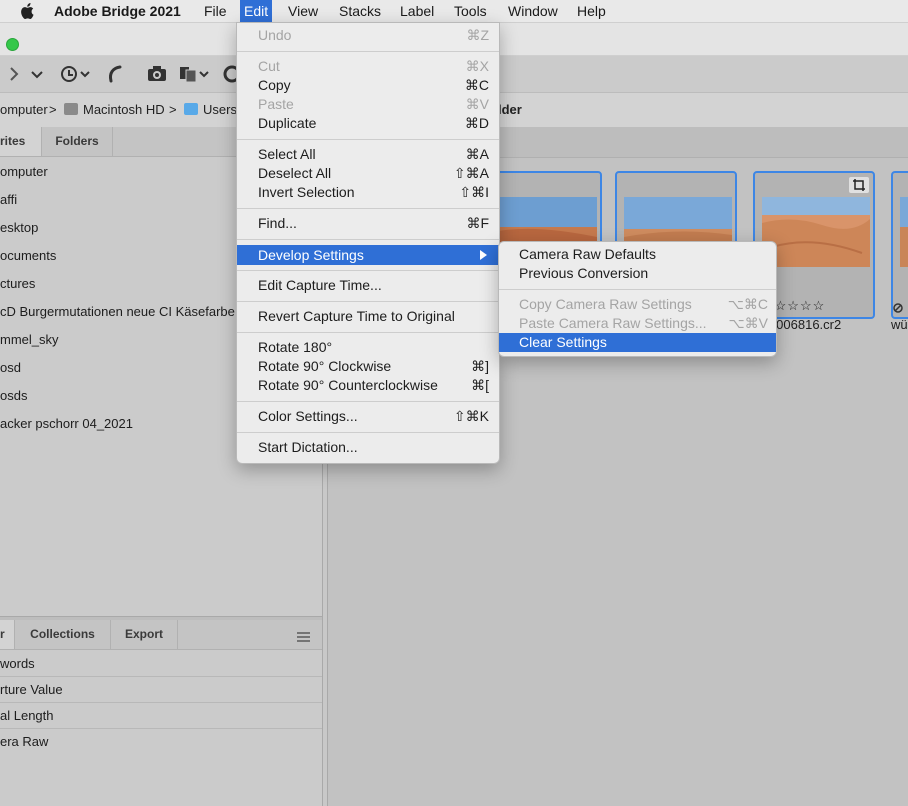 Image resolution: width=908 pixels, height=806 pixels. What do you see at coordinates (195, 74) in the screenshot?
I see `copy-files-icon` at bounding box center [195, 74].